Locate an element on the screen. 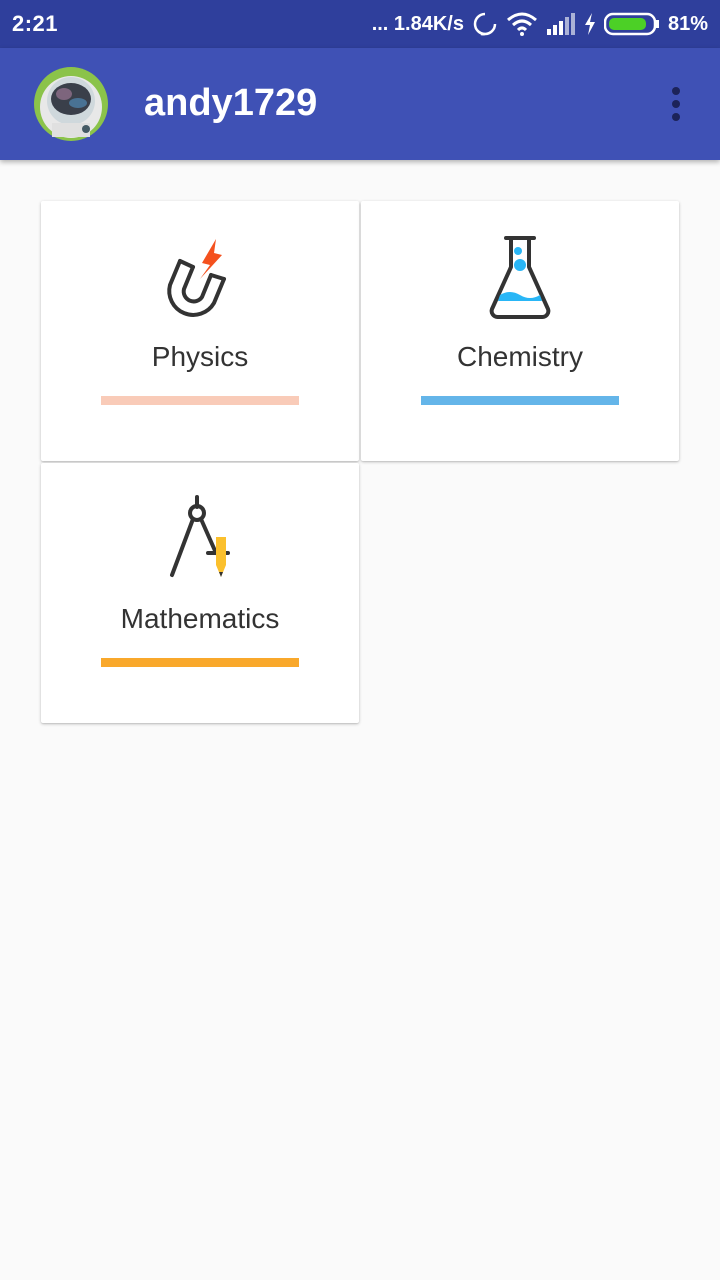 Image resolution: width=720 pixels, height=1280 pixels. sync-icon is located at coordinates (485, 24).